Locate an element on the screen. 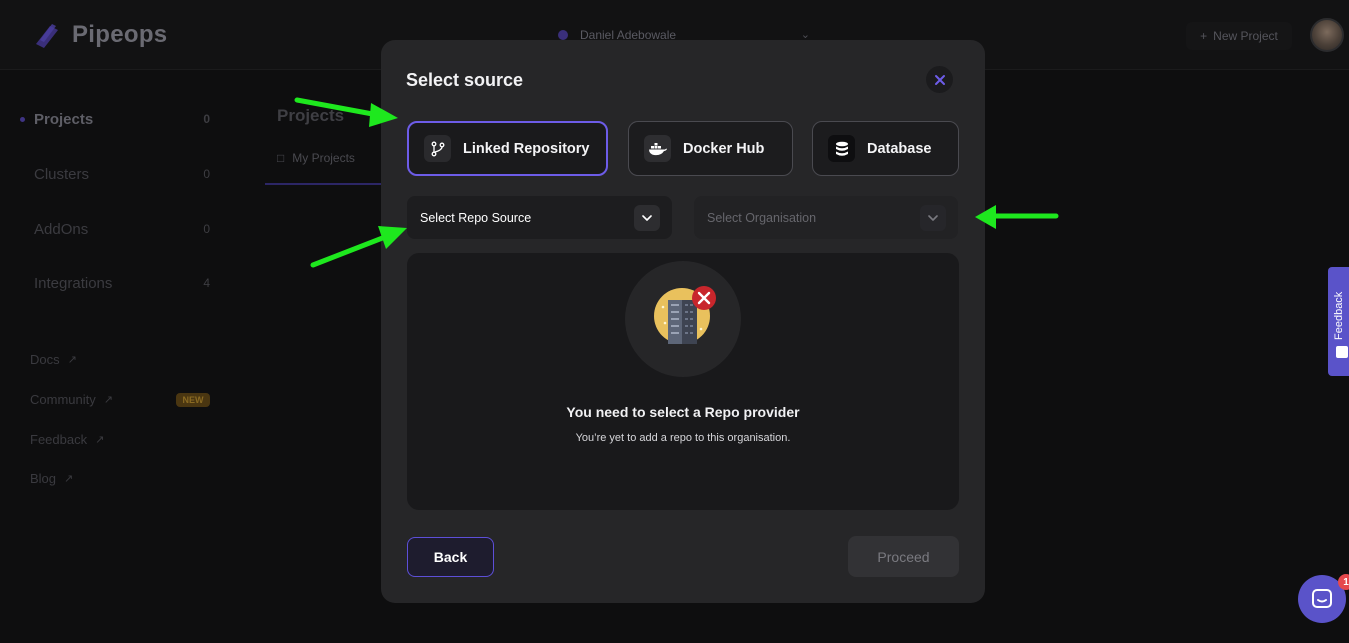 This screenshot has height=643, width=1349. sidebar-item-projects: Projects 0 is located at coordinates (122, 119).